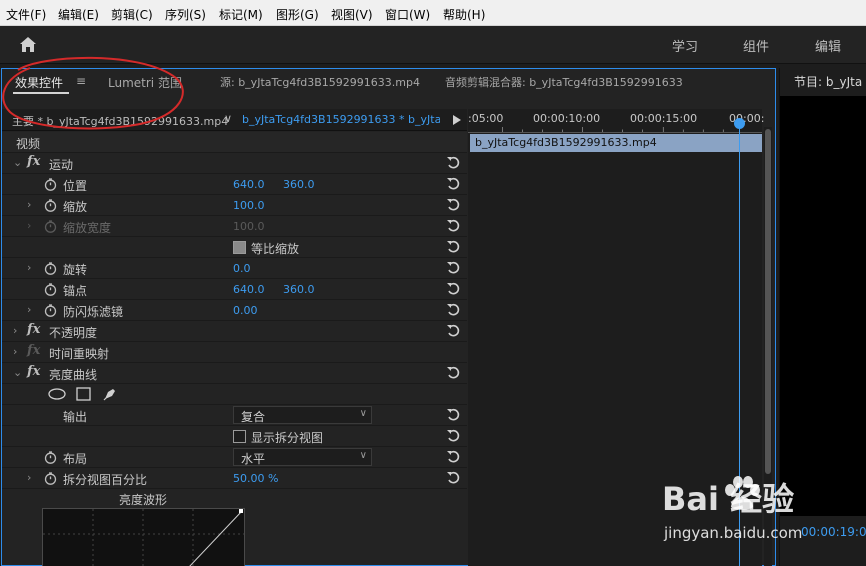 This screenshot has width=866, height=566. Describe the element at coordinates (299, 184) in the screenshot. I see `position-y-value: 360.0` at that location.